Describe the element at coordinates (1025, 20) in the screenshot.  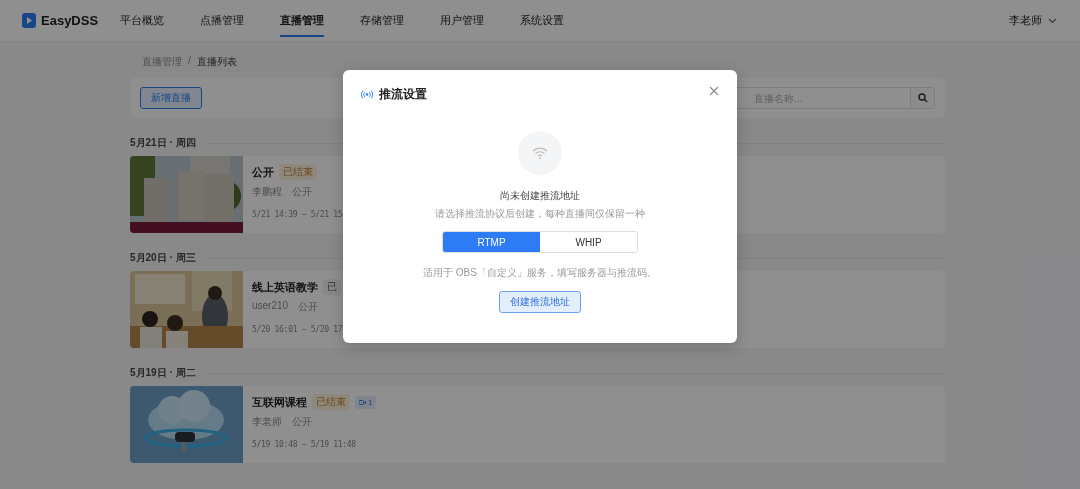
I see `user-name: 李老师` at that location.